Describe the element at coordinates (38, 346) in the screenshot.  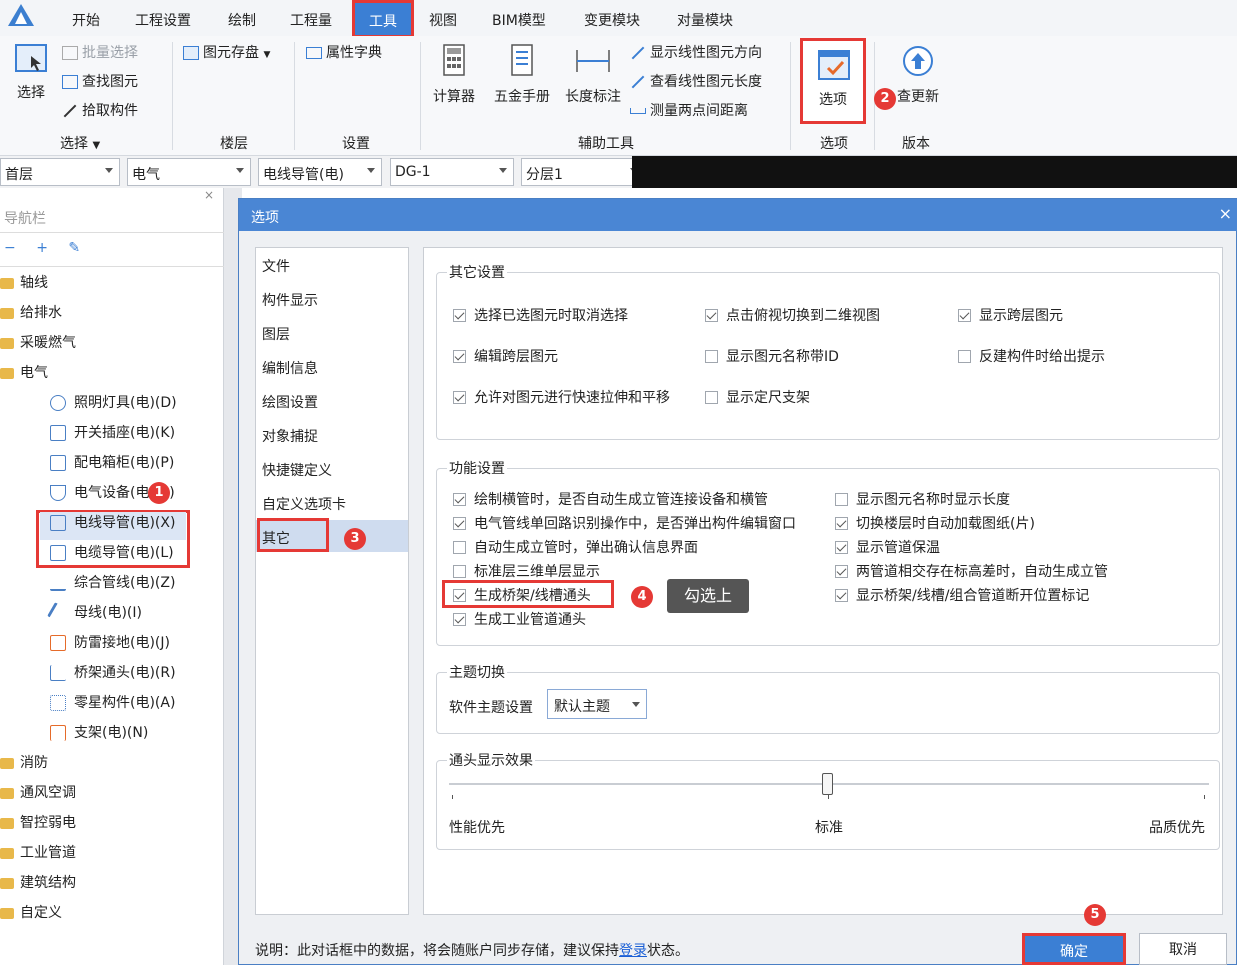
I see `nav-folder-heating: 采暖燃气` at that location.